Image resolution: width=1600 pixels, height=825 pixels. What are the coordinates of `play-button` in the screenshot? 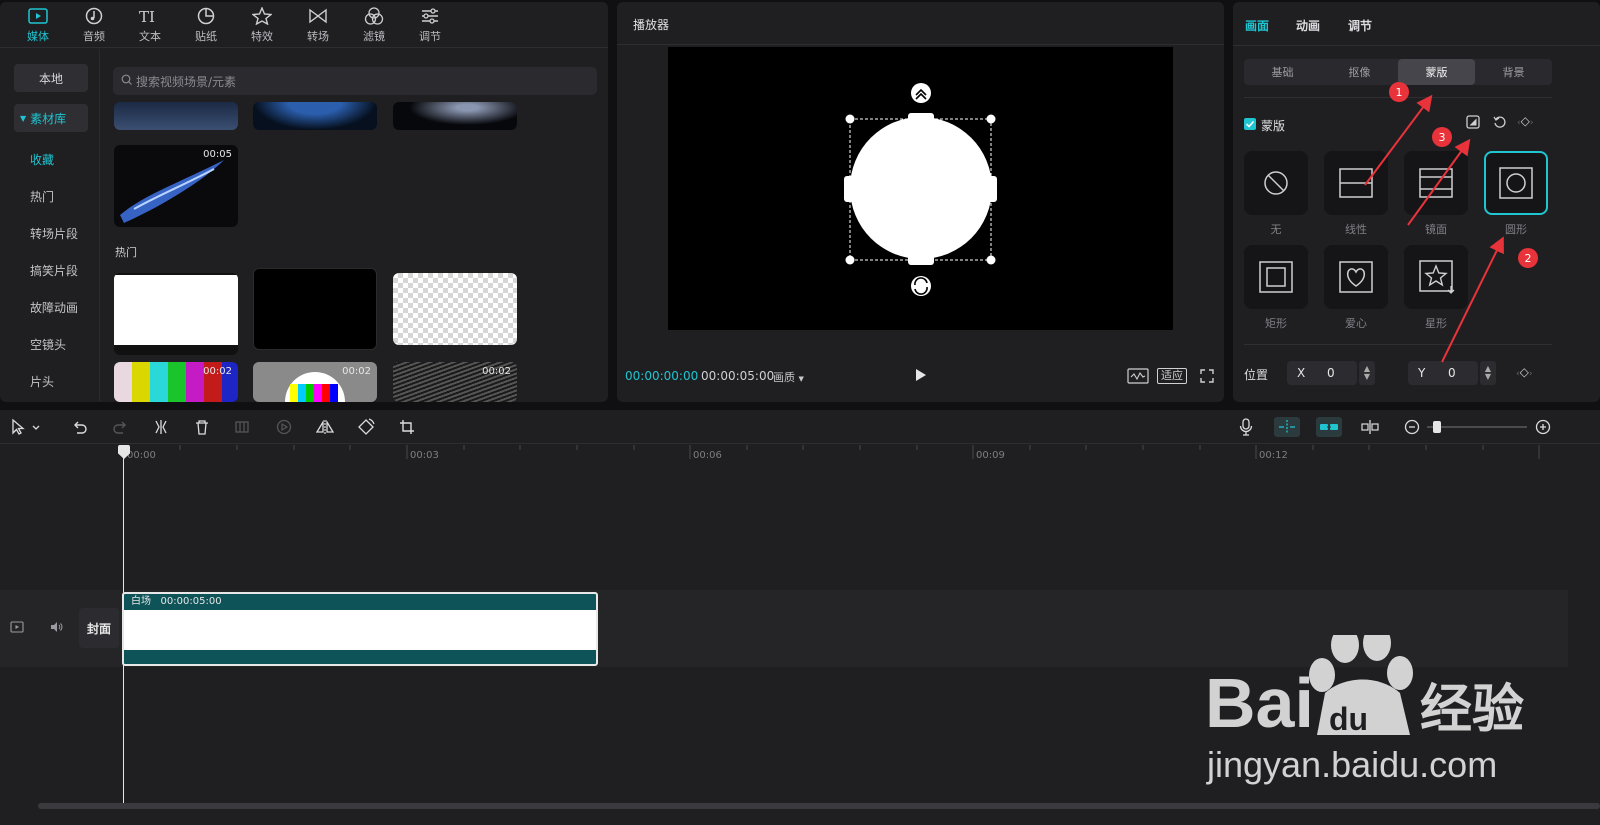 It's located at (921, 376).